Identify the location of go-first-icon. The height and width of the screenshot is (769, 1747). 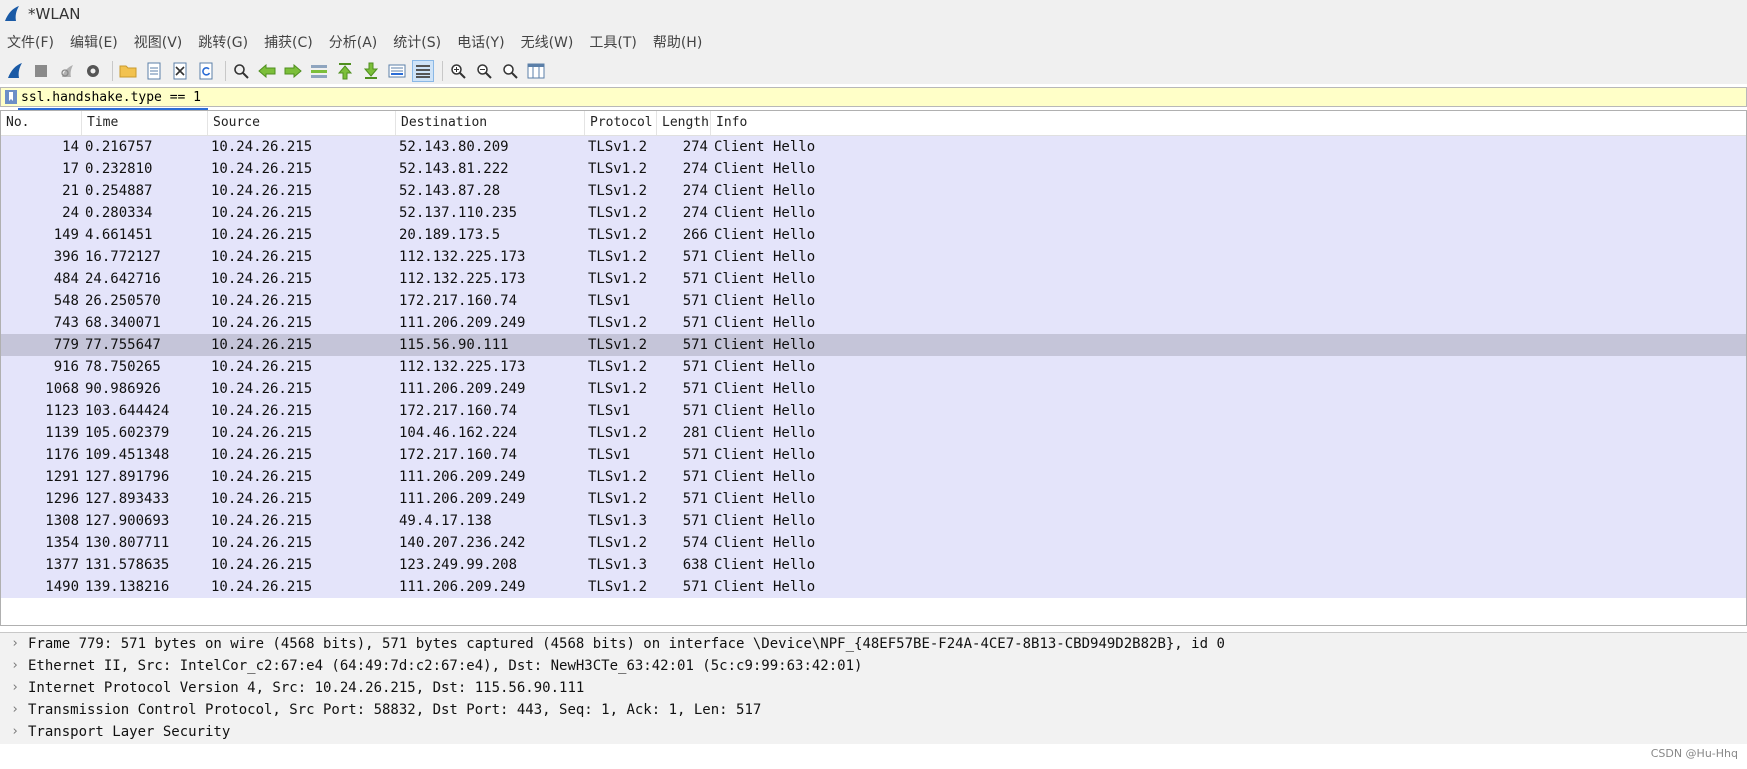
(345, 71).